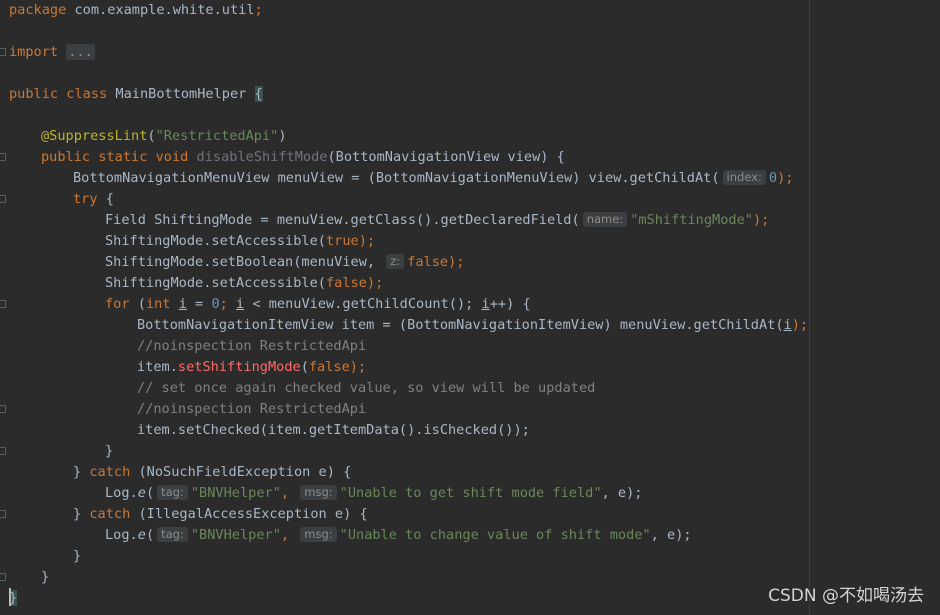 This screenshot has height=615, width=940. Describe the element at coordinates (93, 199) in the screenshot. I see `code-line: try {` at that location.